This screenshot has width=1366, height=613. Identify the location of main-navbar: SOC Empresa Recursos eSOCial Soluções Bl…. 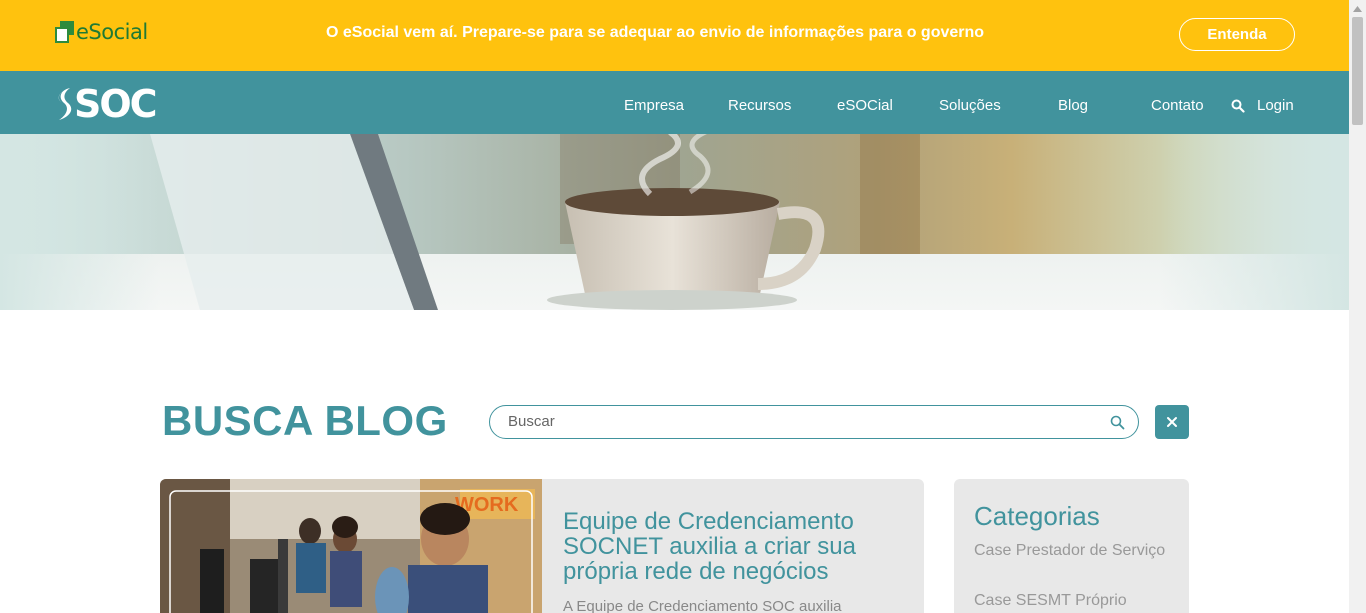
(674, 102).